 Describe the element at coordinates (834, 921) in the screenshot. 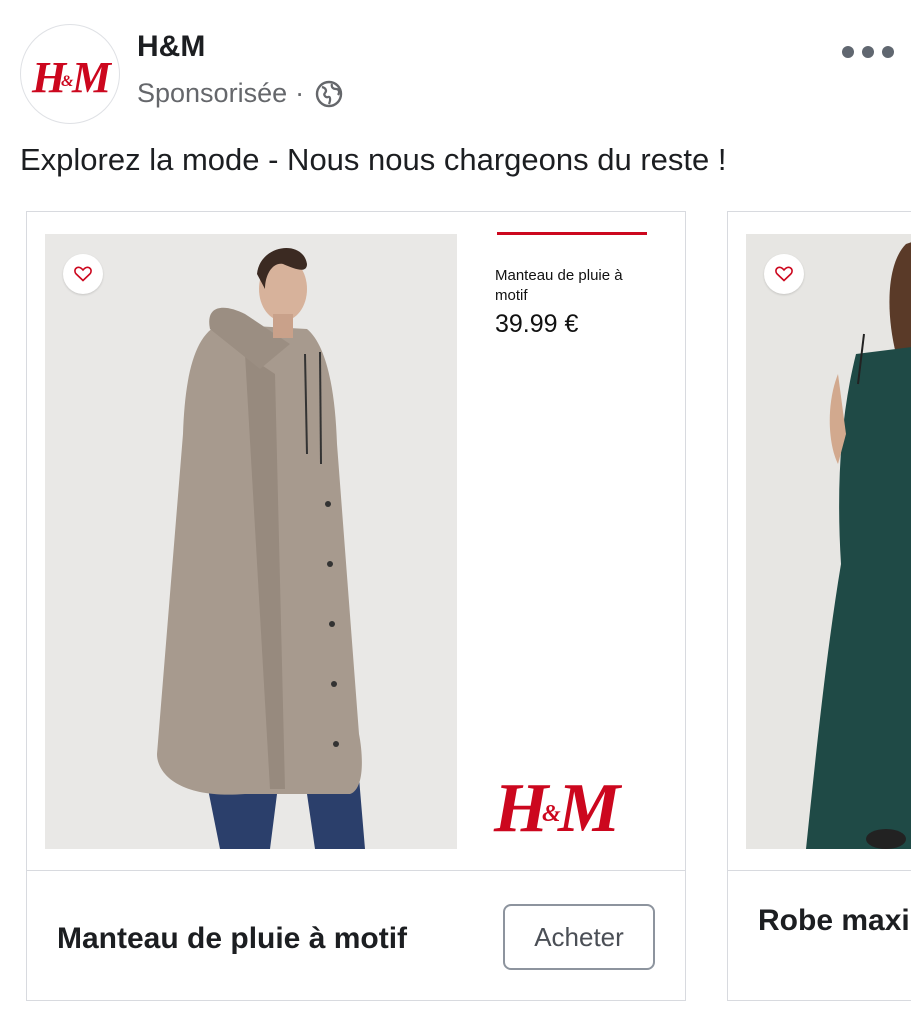

I see `card-title: Robe maxi en V` at that location.